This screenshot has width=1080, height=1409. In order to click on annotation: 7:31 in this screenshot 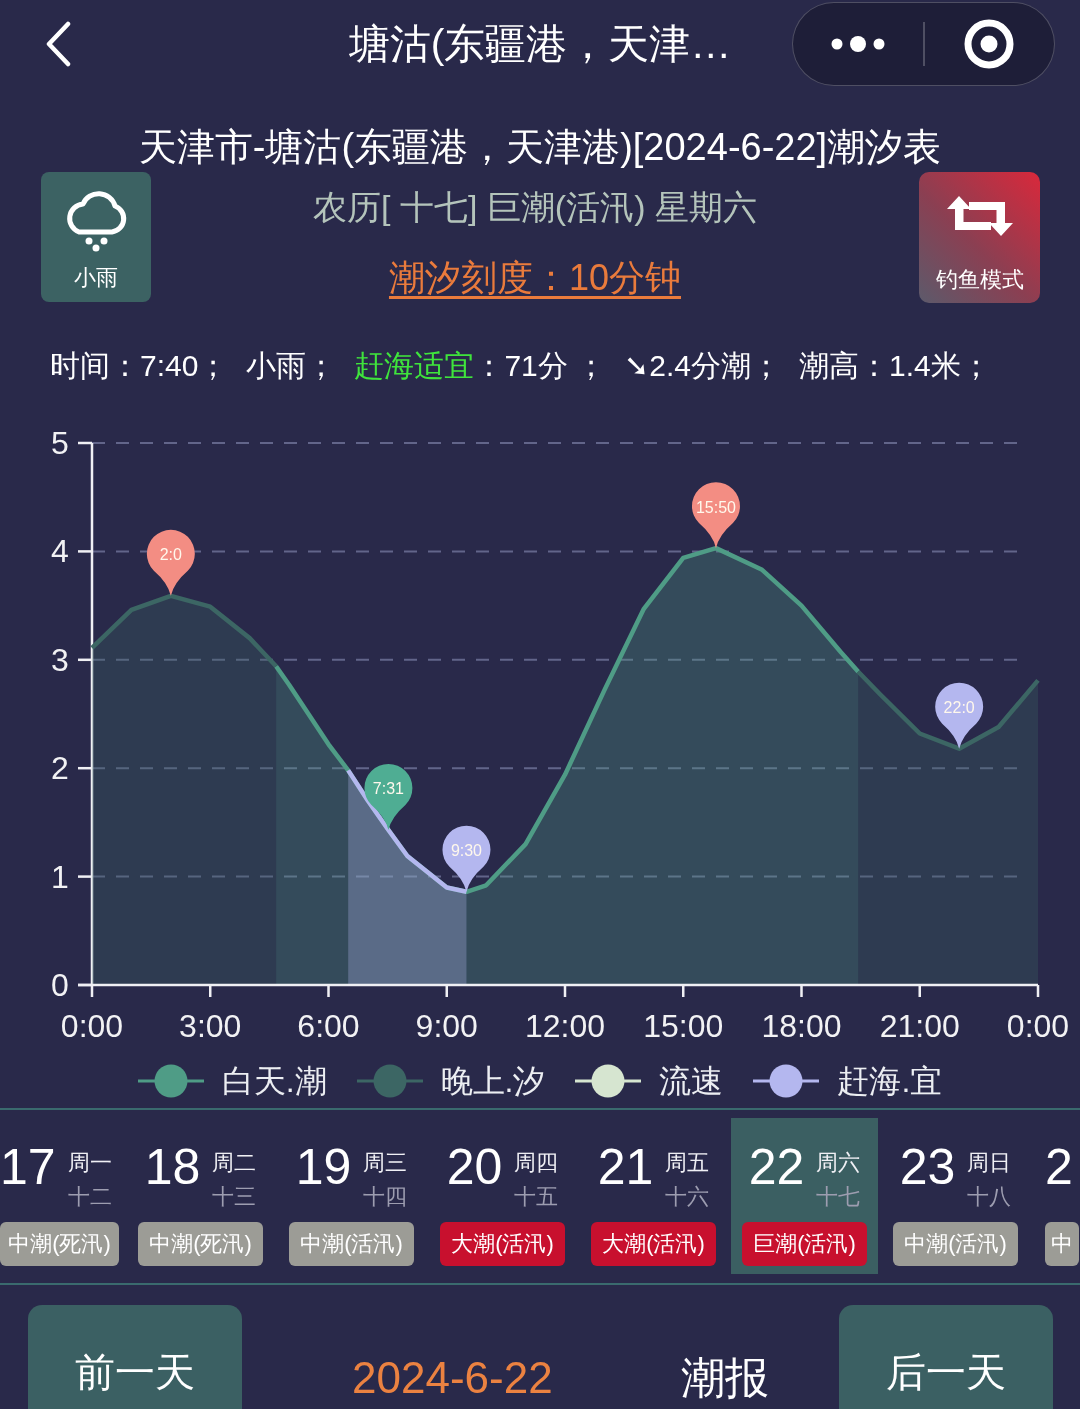, I will do `click(388, 789)`.